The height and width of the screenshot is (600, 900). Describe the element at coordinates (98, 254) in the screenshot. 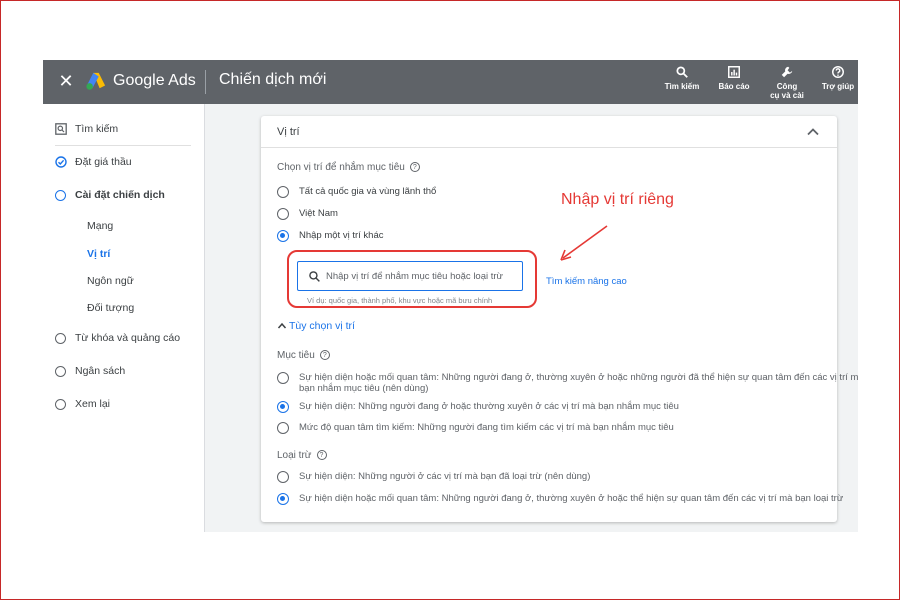

I see `sidebar-subitem-location: Vị trí` at that location.